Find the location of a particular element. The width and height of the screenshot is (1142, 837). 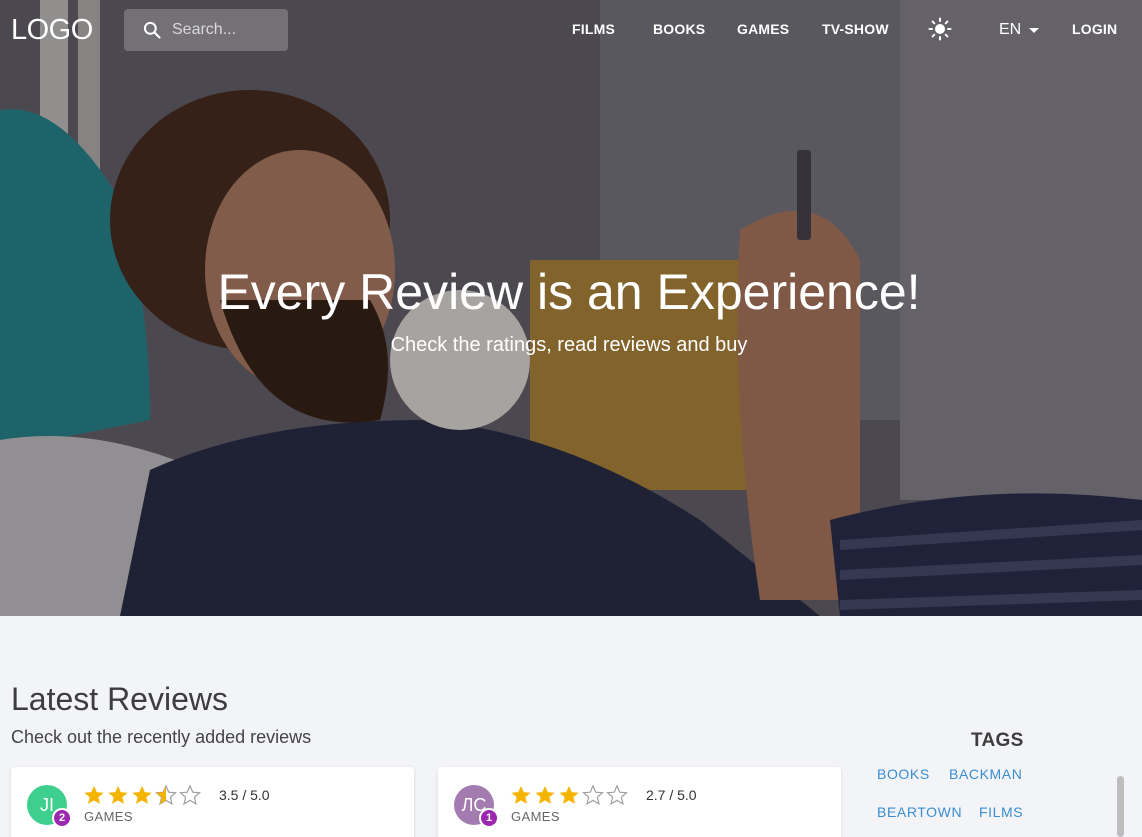

hero-subtitle: Check the ratings, read reviews and buy is located at coordinates (569, 345).